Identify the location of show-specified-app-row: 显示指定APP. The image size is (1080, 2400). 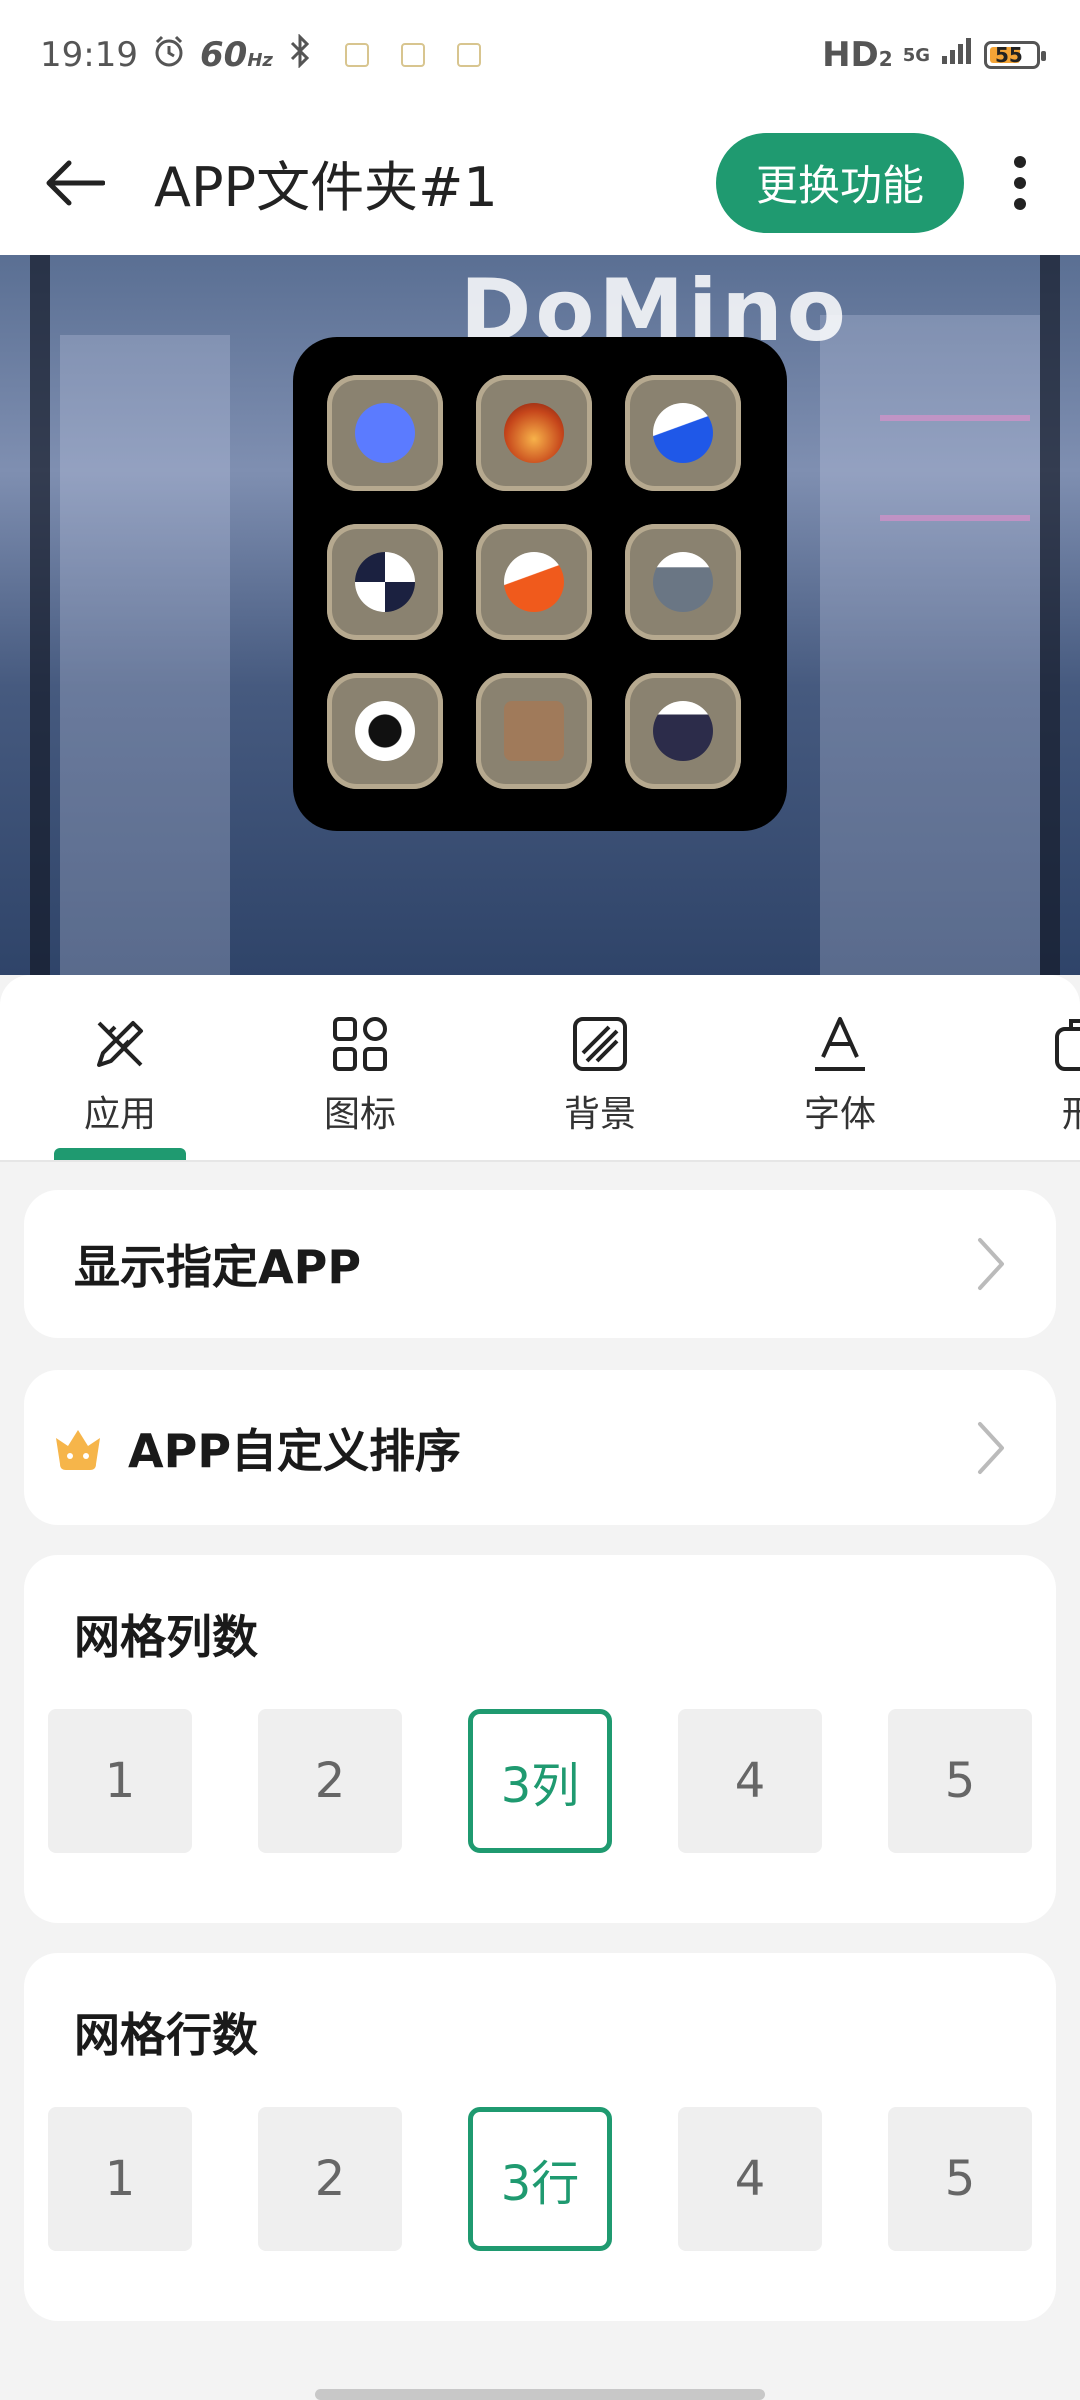
(540, 1264).